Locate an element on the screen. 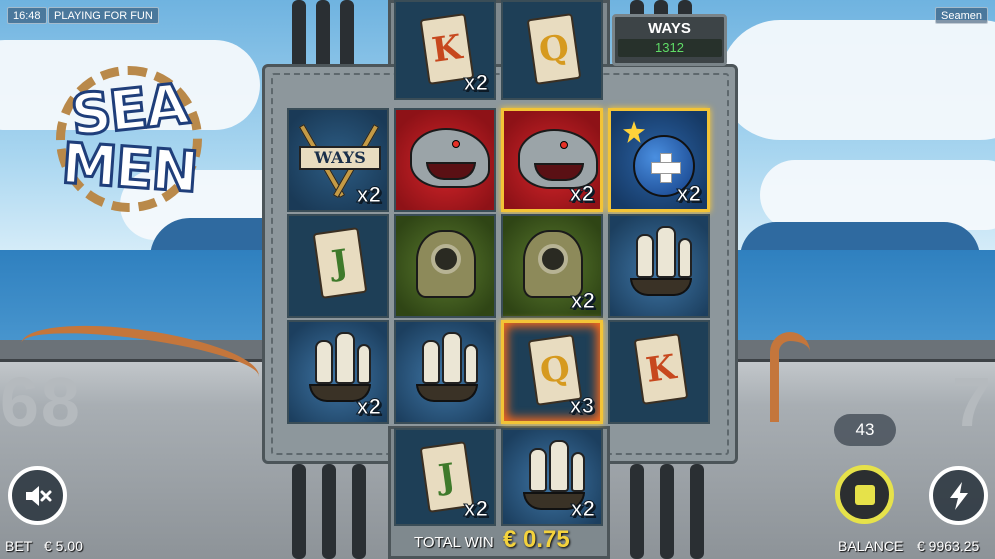 This screenshot has height=559, width=995. shark-symbol is located at coordinates (445, 160).